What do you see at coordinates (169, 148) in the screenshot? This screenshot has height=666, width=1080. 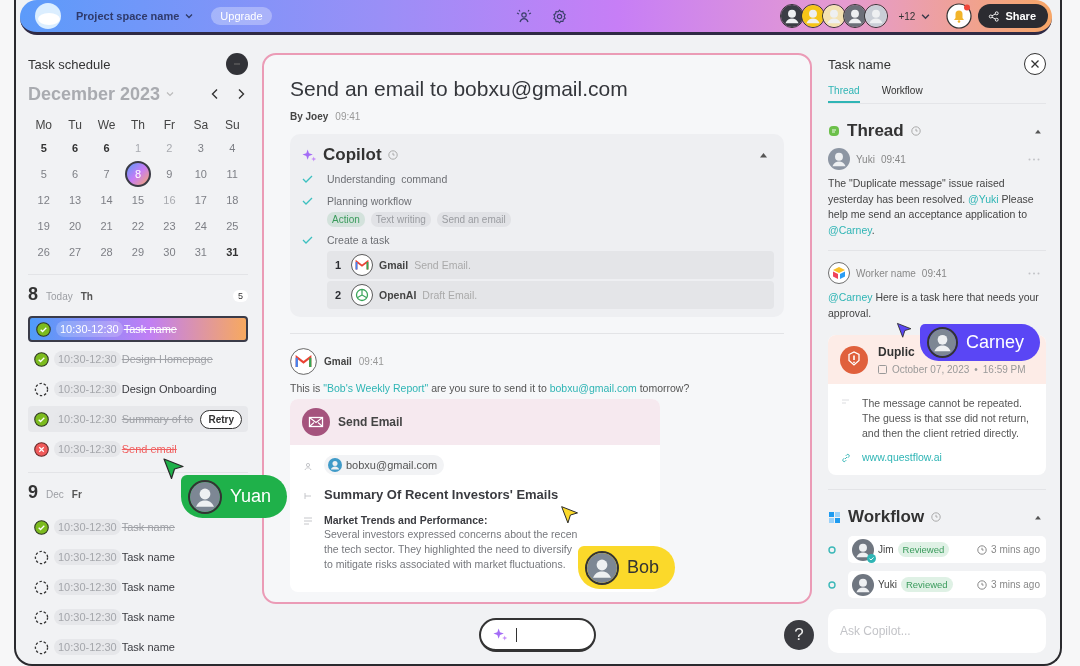 I see `calendar-day: 2` at bounding box center [169, 148].